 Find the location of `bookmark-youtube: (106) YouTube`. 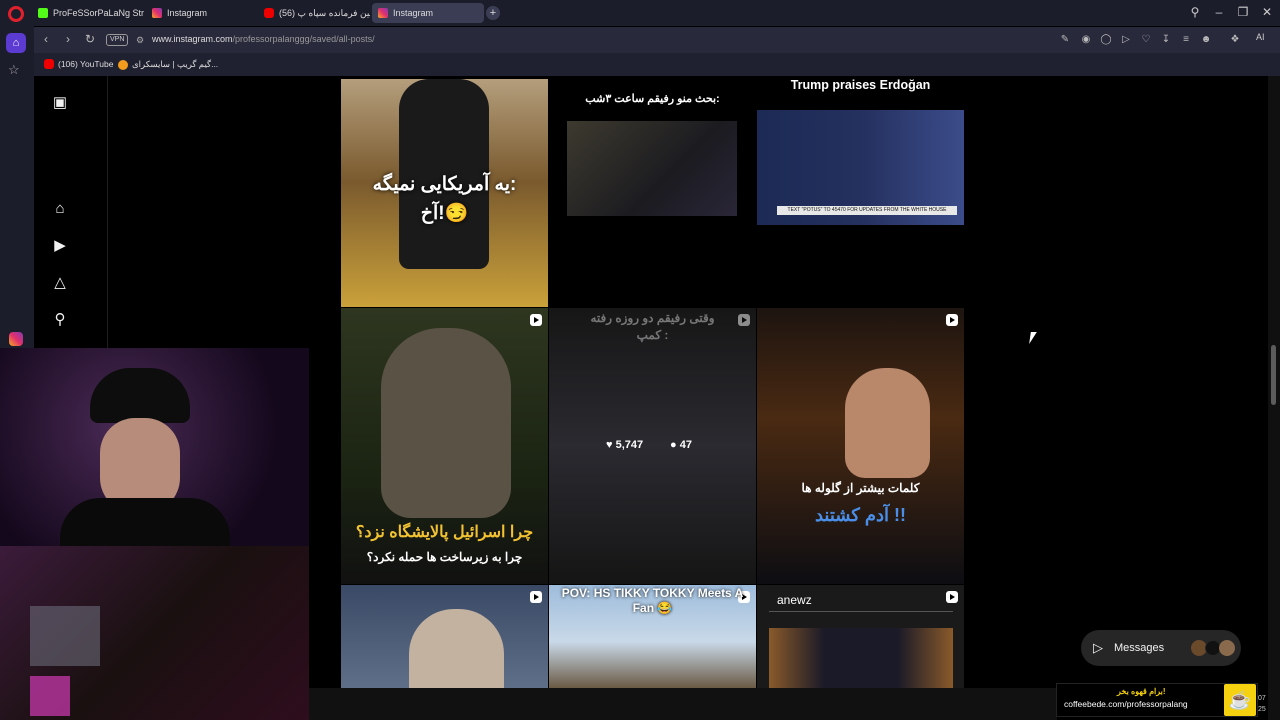

bookmark-youtube: (106) YouTube is located at coordinates (78, 64).